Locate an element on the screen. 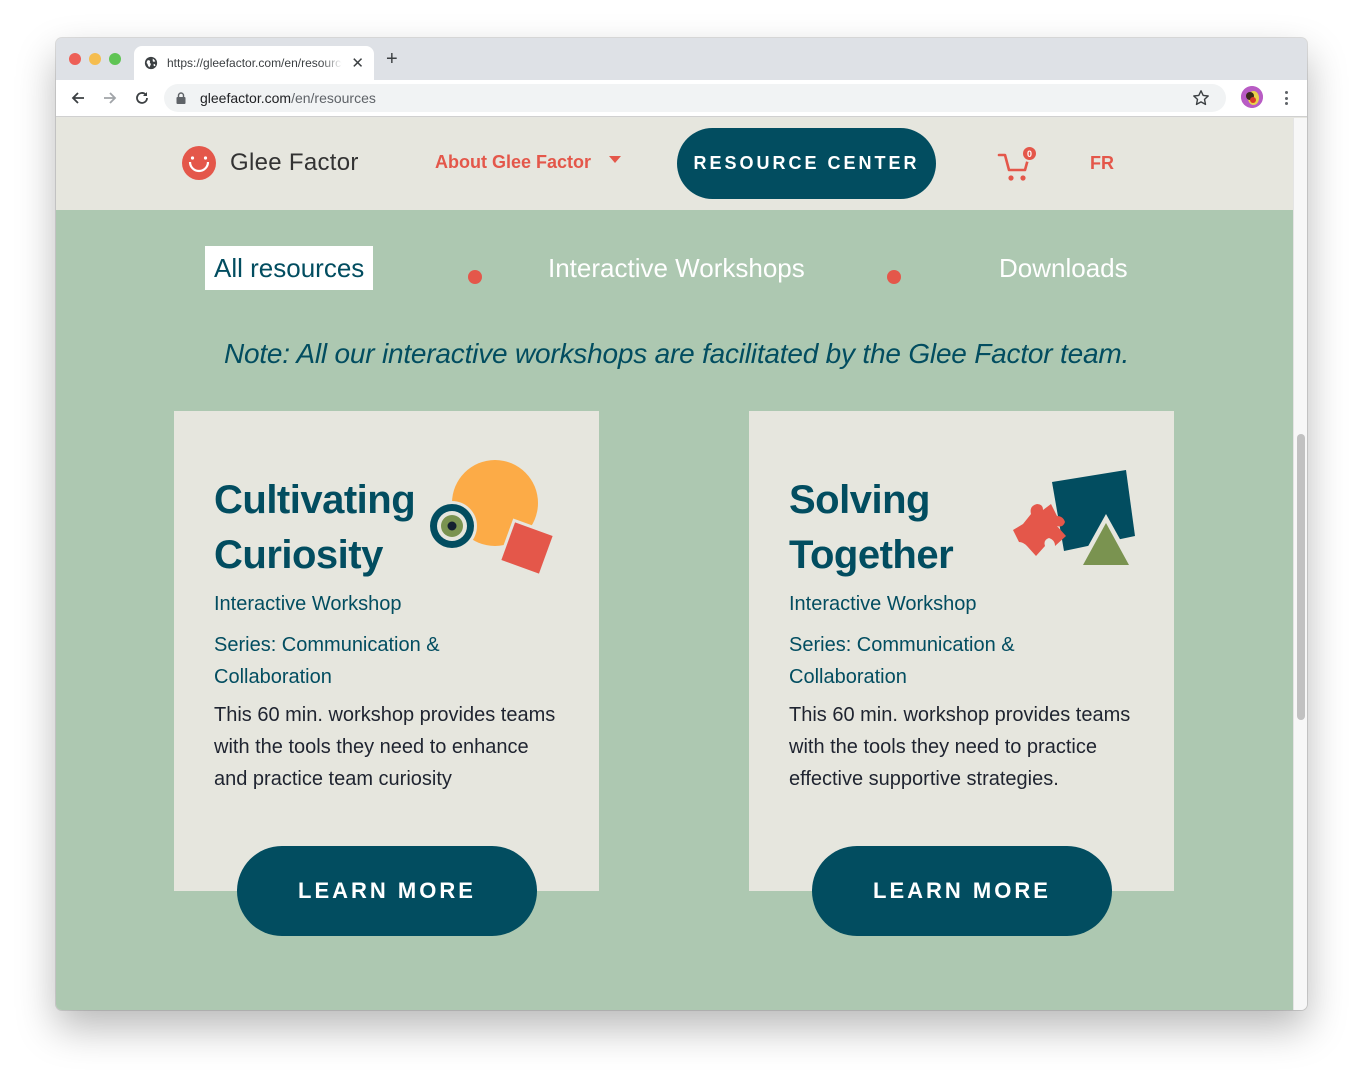 The height and width of the screenshot is (1084, 1363). scrollbar-thumb is located at coordinates (1301, 577).